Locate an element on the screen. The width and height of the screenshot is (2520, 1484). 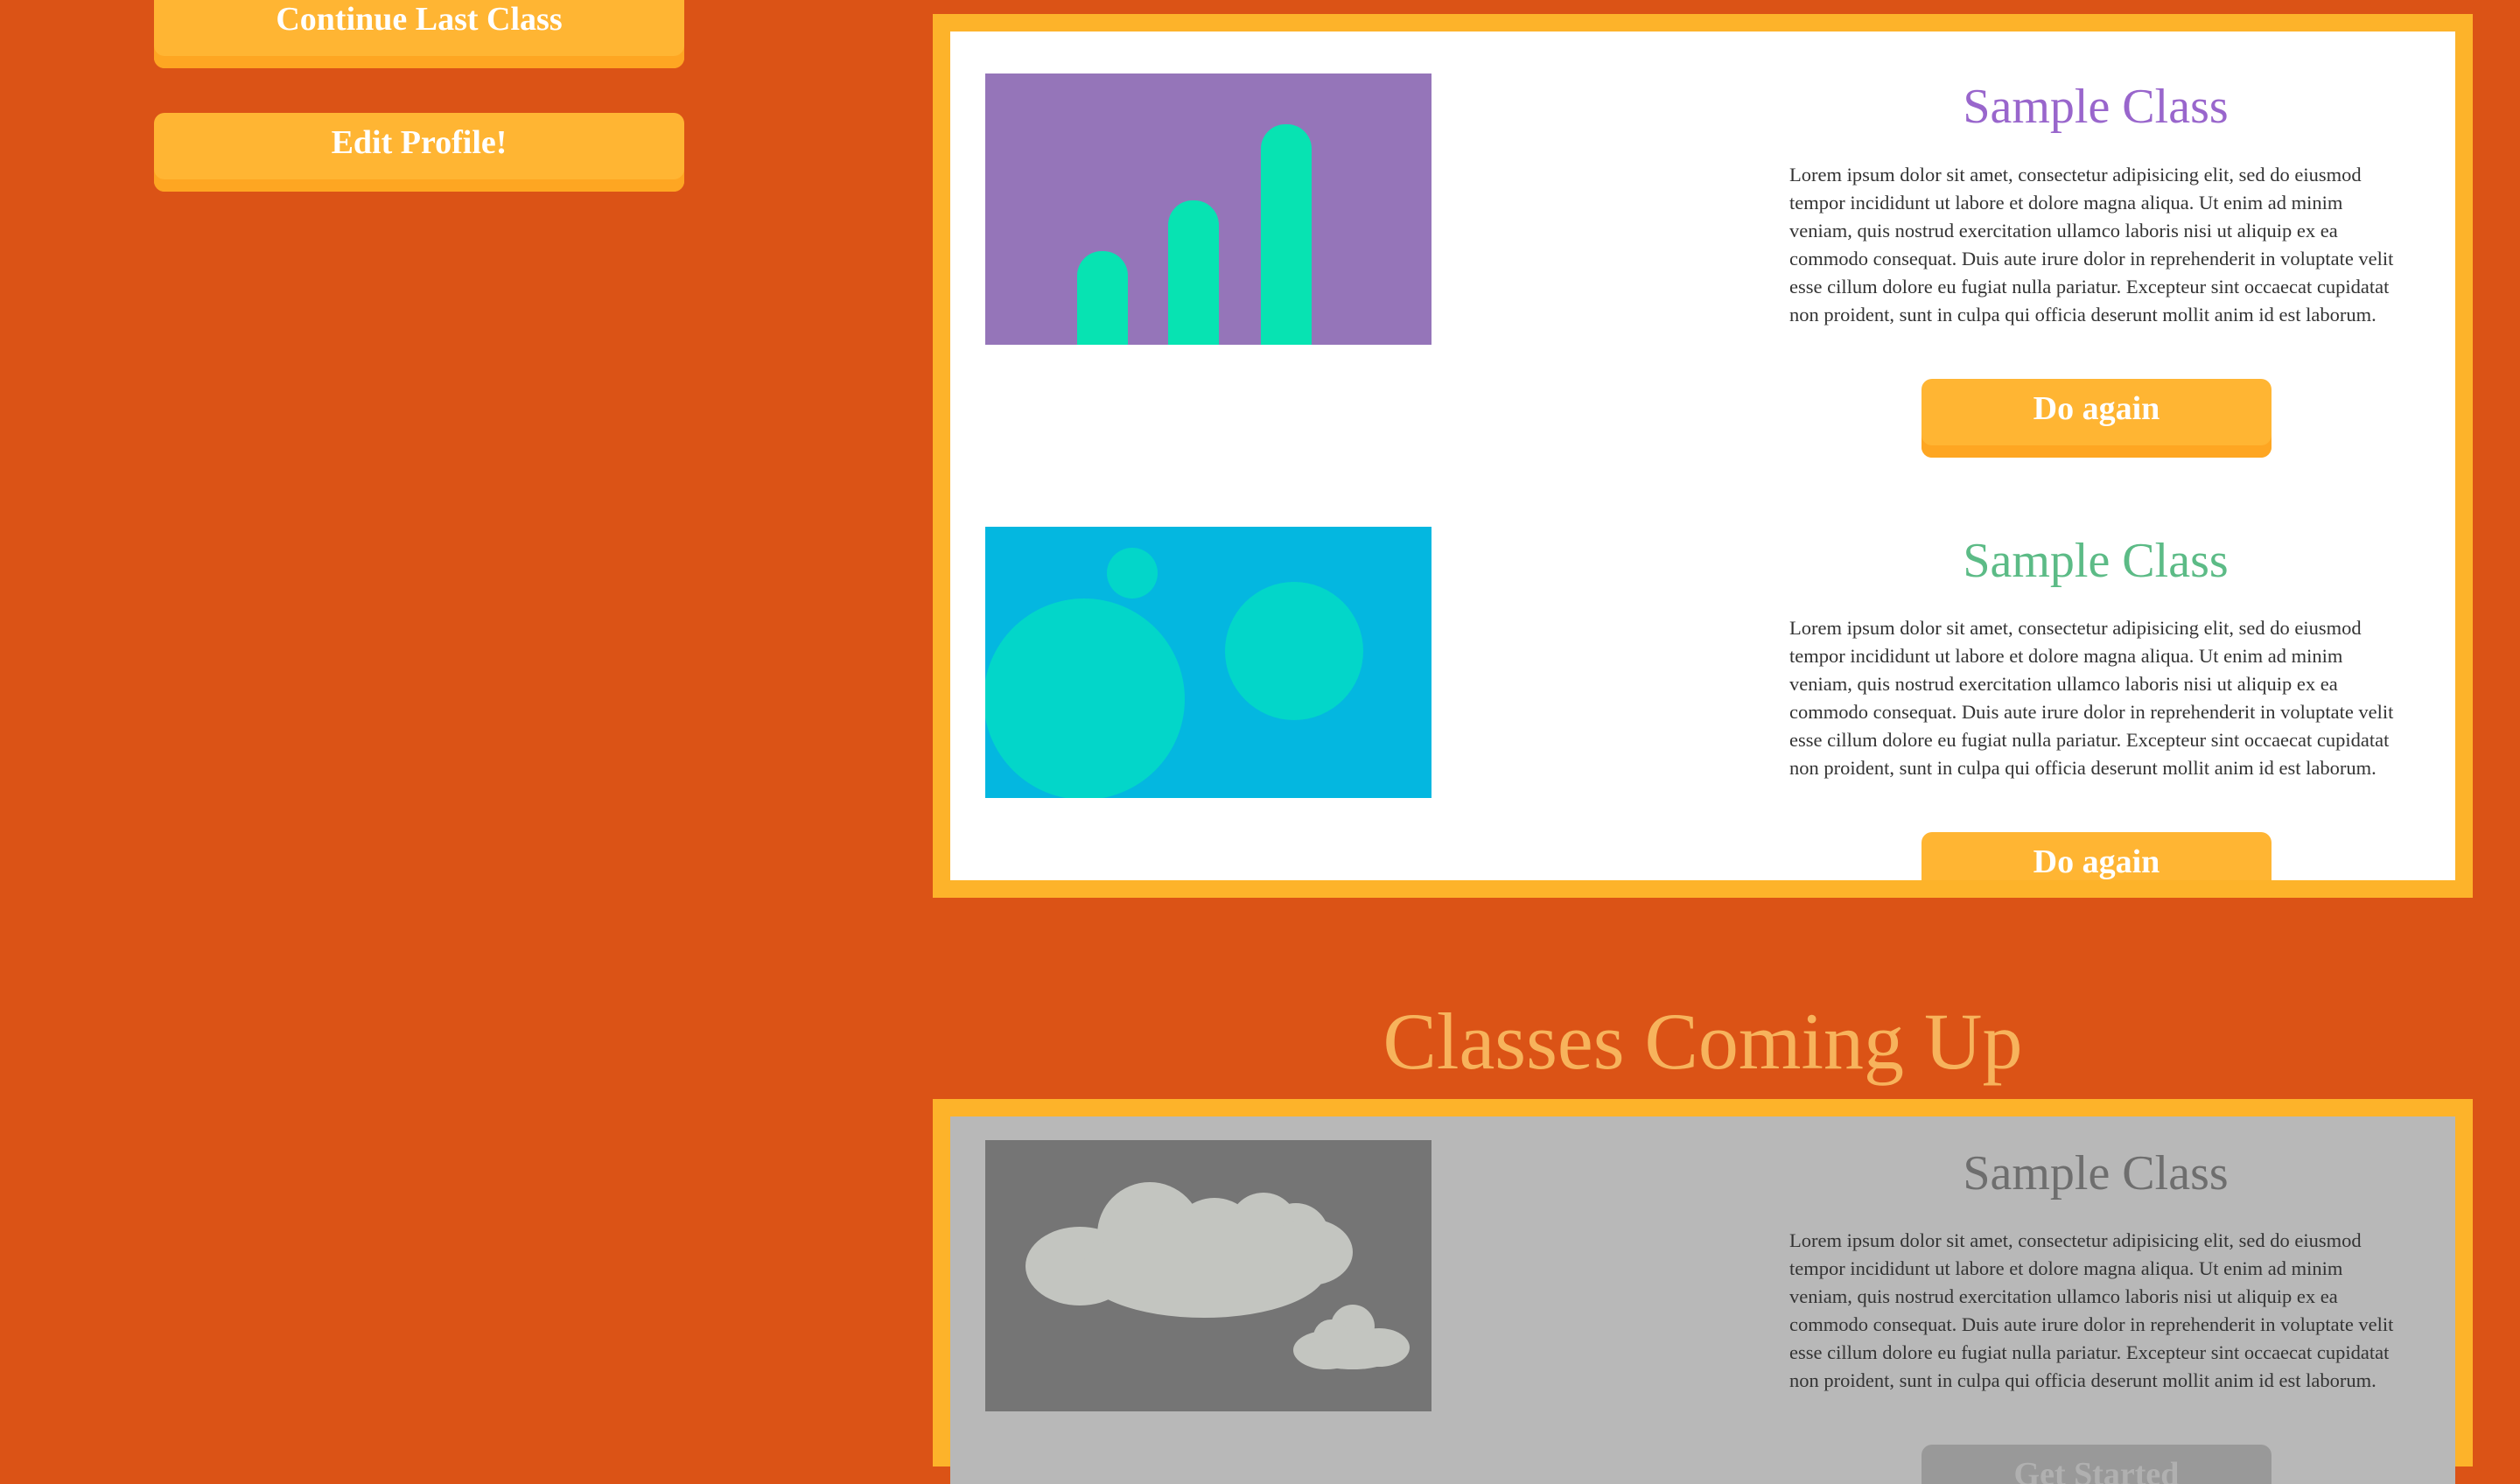
bar-chart-icon is located at coordinates (1194, 234).